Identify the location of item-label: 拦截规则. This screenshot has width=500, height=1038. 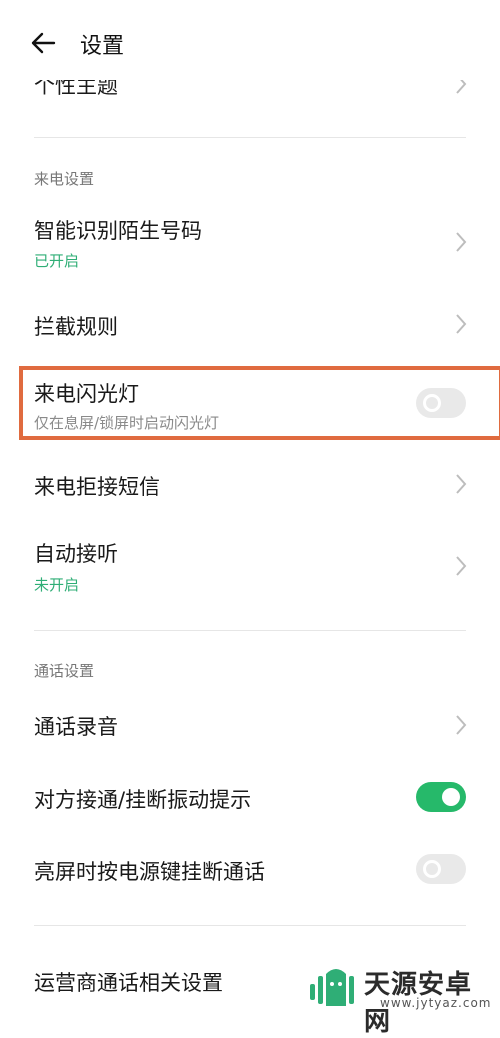
(76, 327).